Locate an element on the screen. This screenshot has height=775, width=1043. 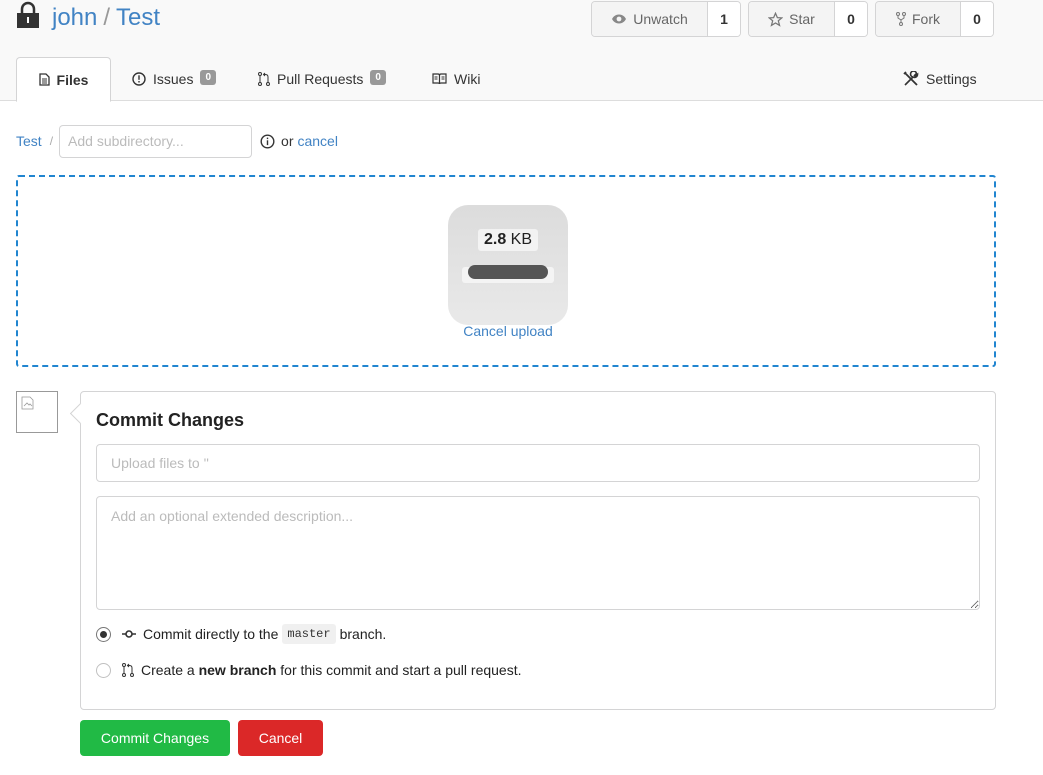
repo-name-link: Test is located at coordinates (138, 17).